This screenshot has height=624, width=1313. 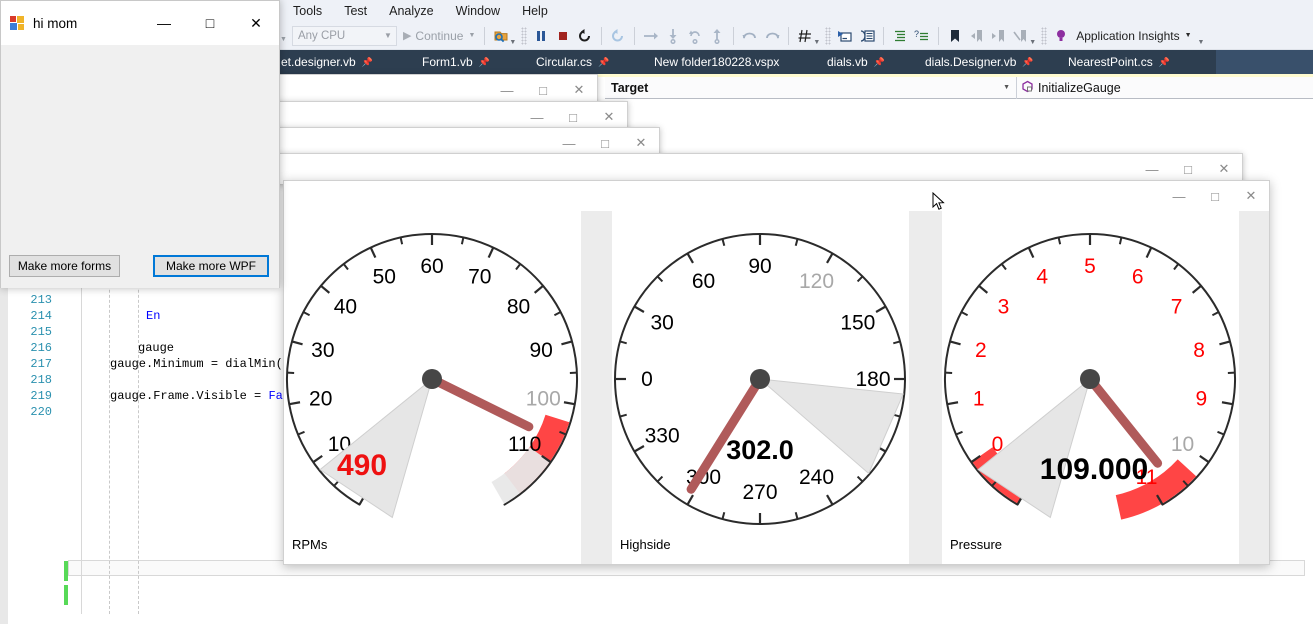 I want to click on tab-label: et.designer.vb, so click(x=318, y=62).